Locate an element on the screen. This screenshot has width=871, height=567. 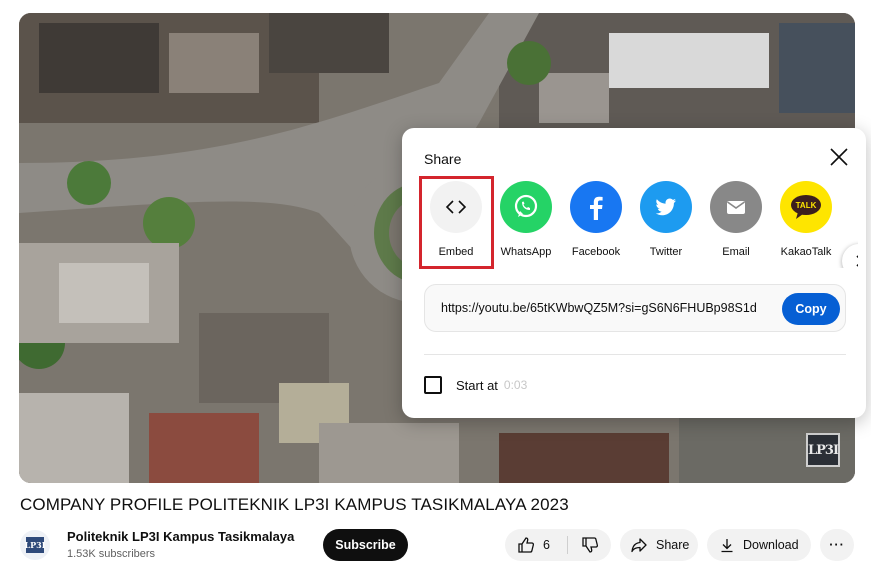
kakaotalk-icon: TALK is located at coordinates (806, 207).